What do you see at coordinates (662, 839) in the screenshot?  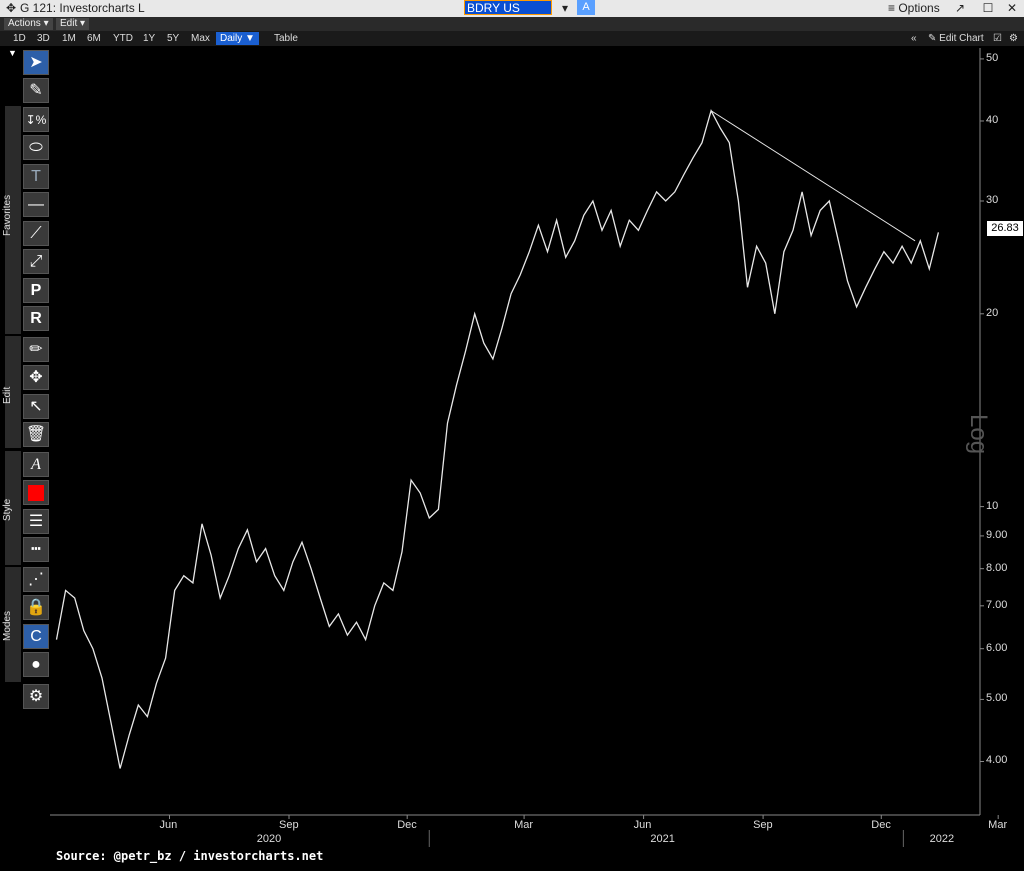 I see `x-year-label: 2021` at bounding box center [662, 839].